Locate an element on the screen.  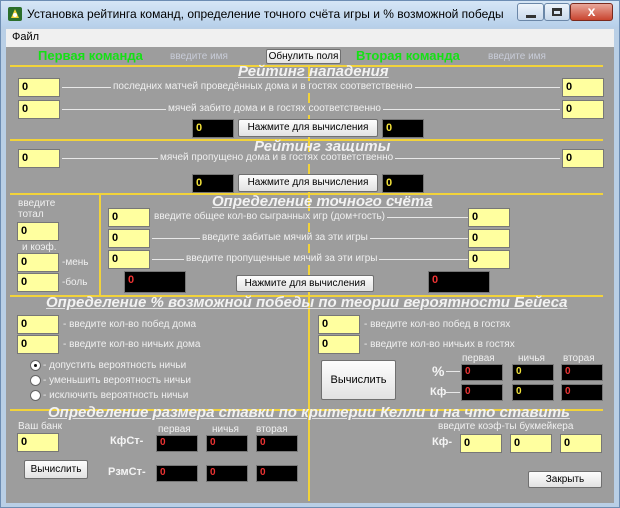
kelly-kf-first: 0 is located at coordinates (177, 443).